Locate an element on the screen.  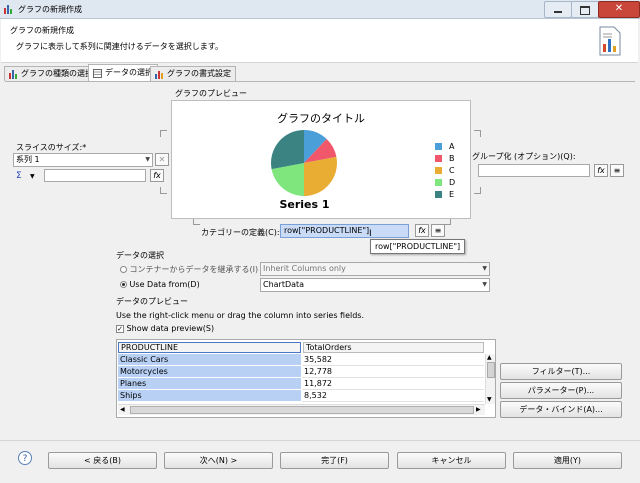
column-header-label: TotalOrders is located at coordinates (329, 347).